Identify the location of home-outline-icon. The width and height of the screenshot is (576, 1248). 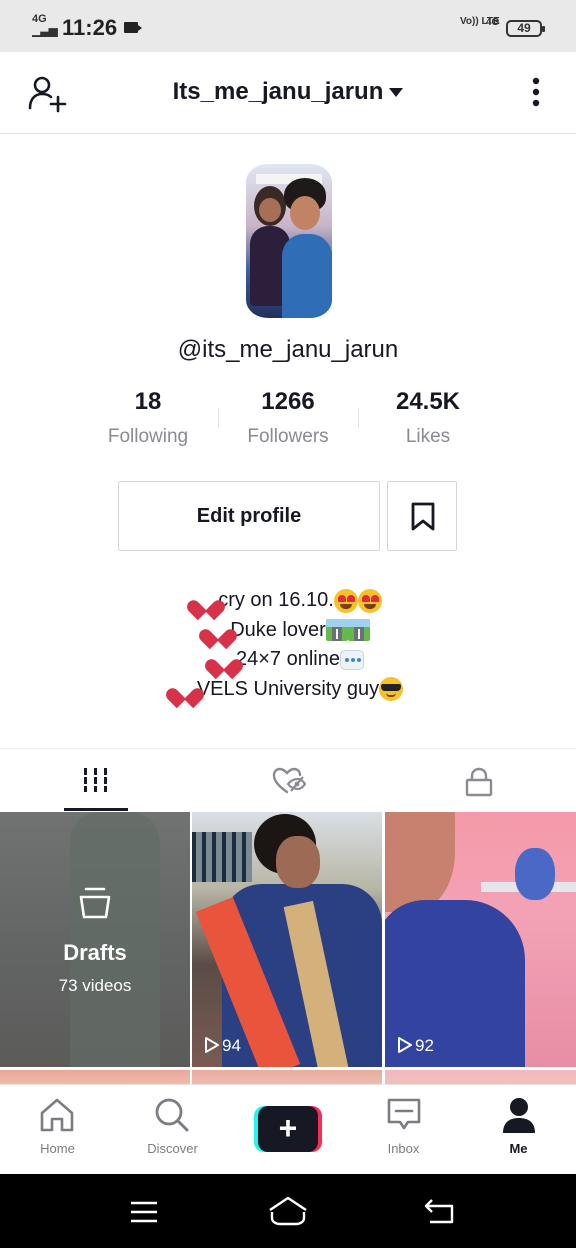
(288, 1211).